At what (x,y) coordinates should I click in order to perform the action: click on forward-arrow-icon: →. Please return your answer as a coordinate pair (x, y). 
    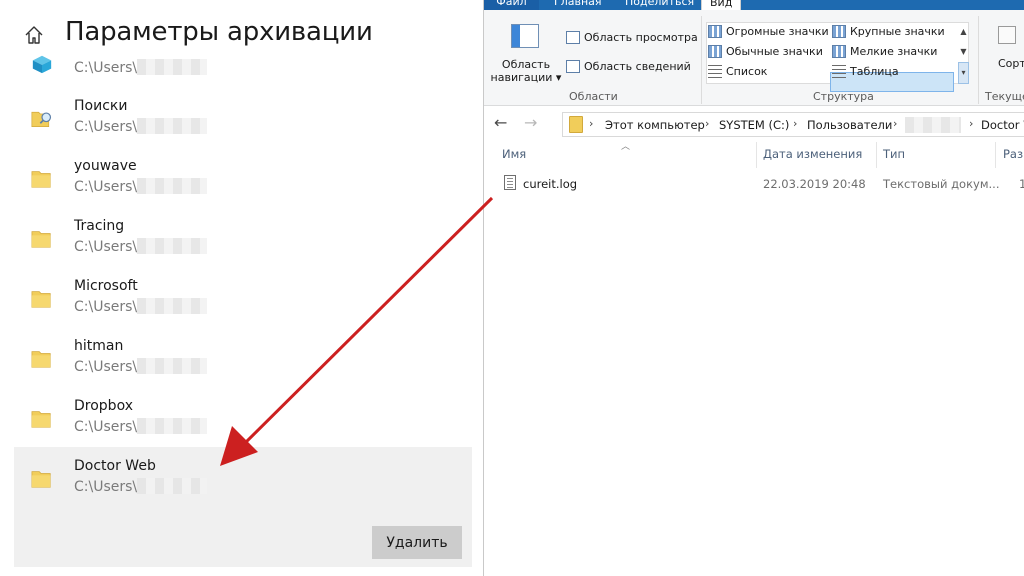
    Looking at the image, I should click on (530, 123).